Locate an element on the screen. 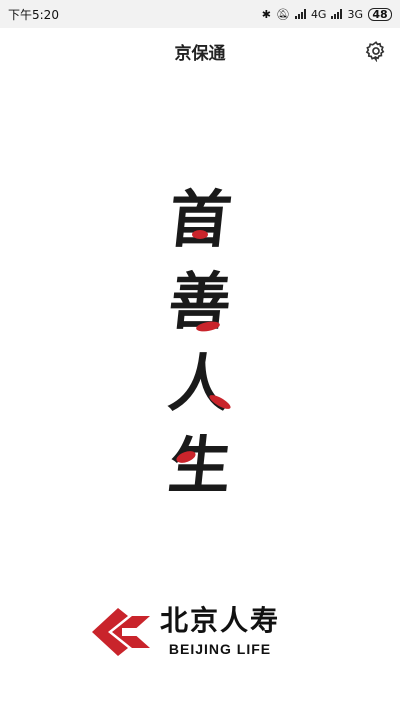  app-header: 京保通 is located at coordinates (200, 51).